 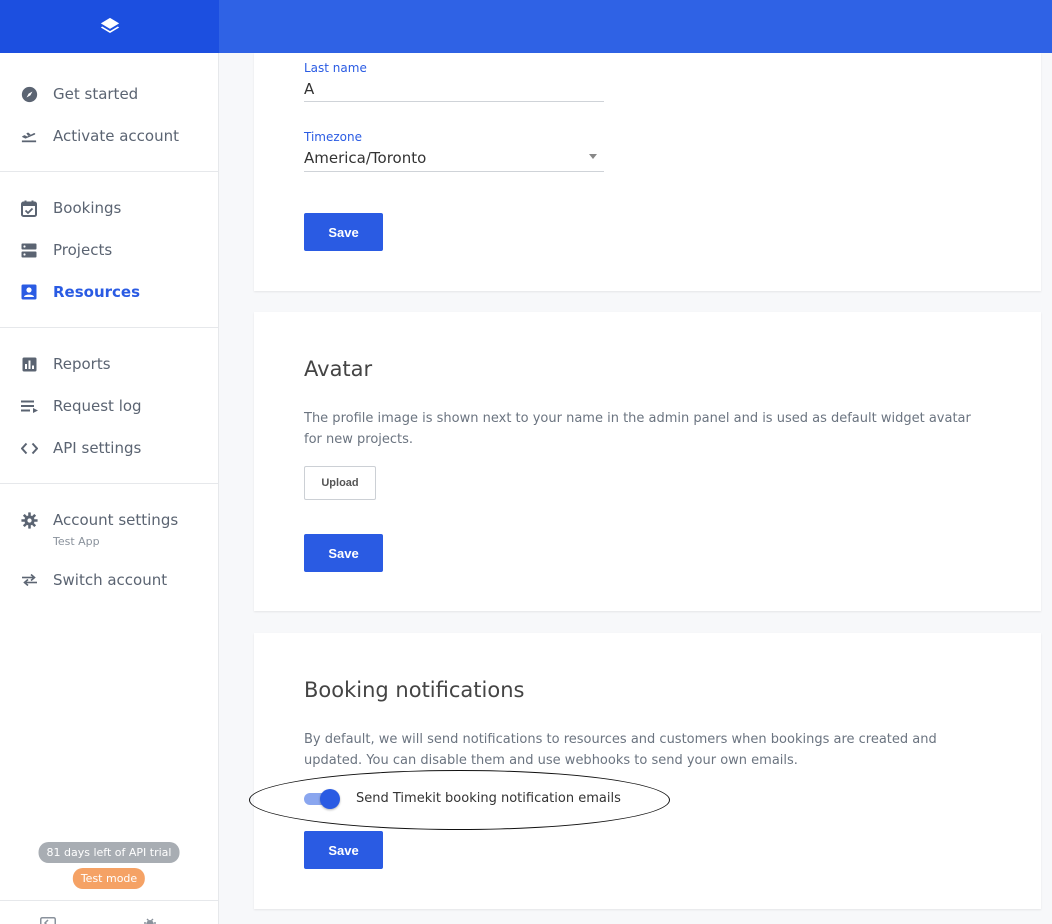 What do you see at coordinates (116, 136) in the screenshot?
I see `sidebar-item-label: Activate account` at bounding box center [116, 136].